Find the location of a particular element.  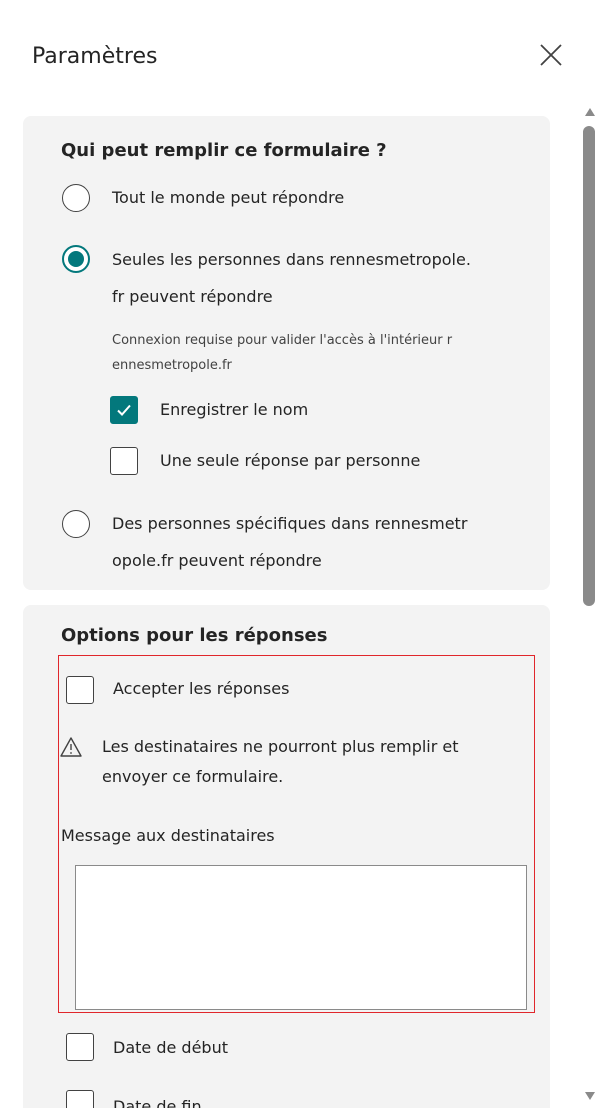

scroll-up-arrow-icon is located at coordinates (590, 112).